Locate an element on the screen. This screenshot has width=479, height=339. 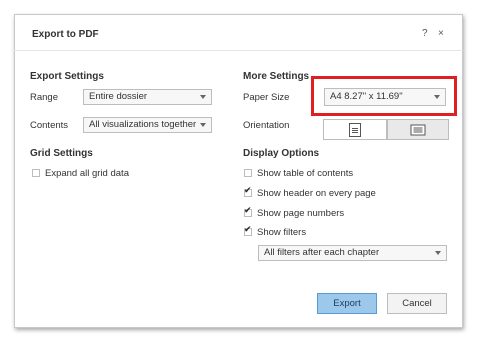
range-select: Entire dossier is located at coordinates (147, 97).